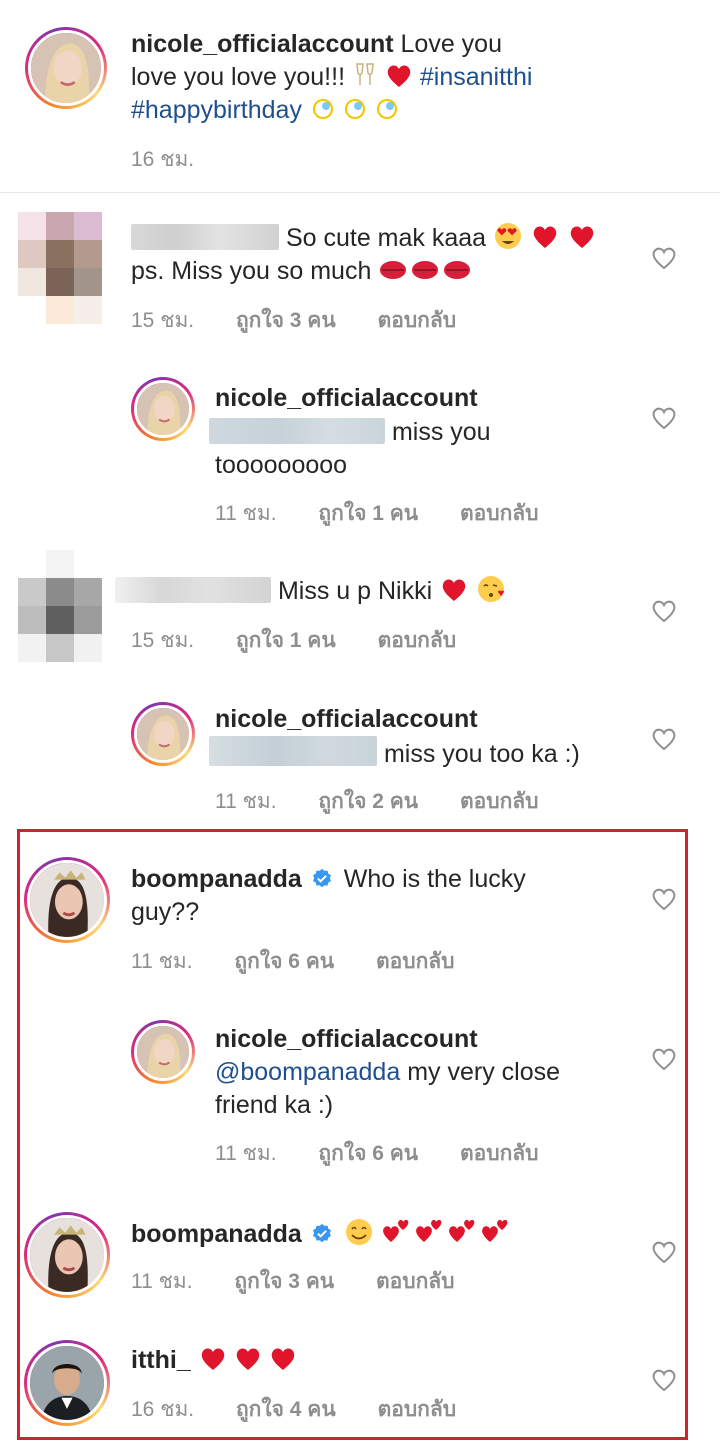  Describe the element at coordinates (491, 593) in the screenshot. I see `face-blowing-kiss-icon` at that location.